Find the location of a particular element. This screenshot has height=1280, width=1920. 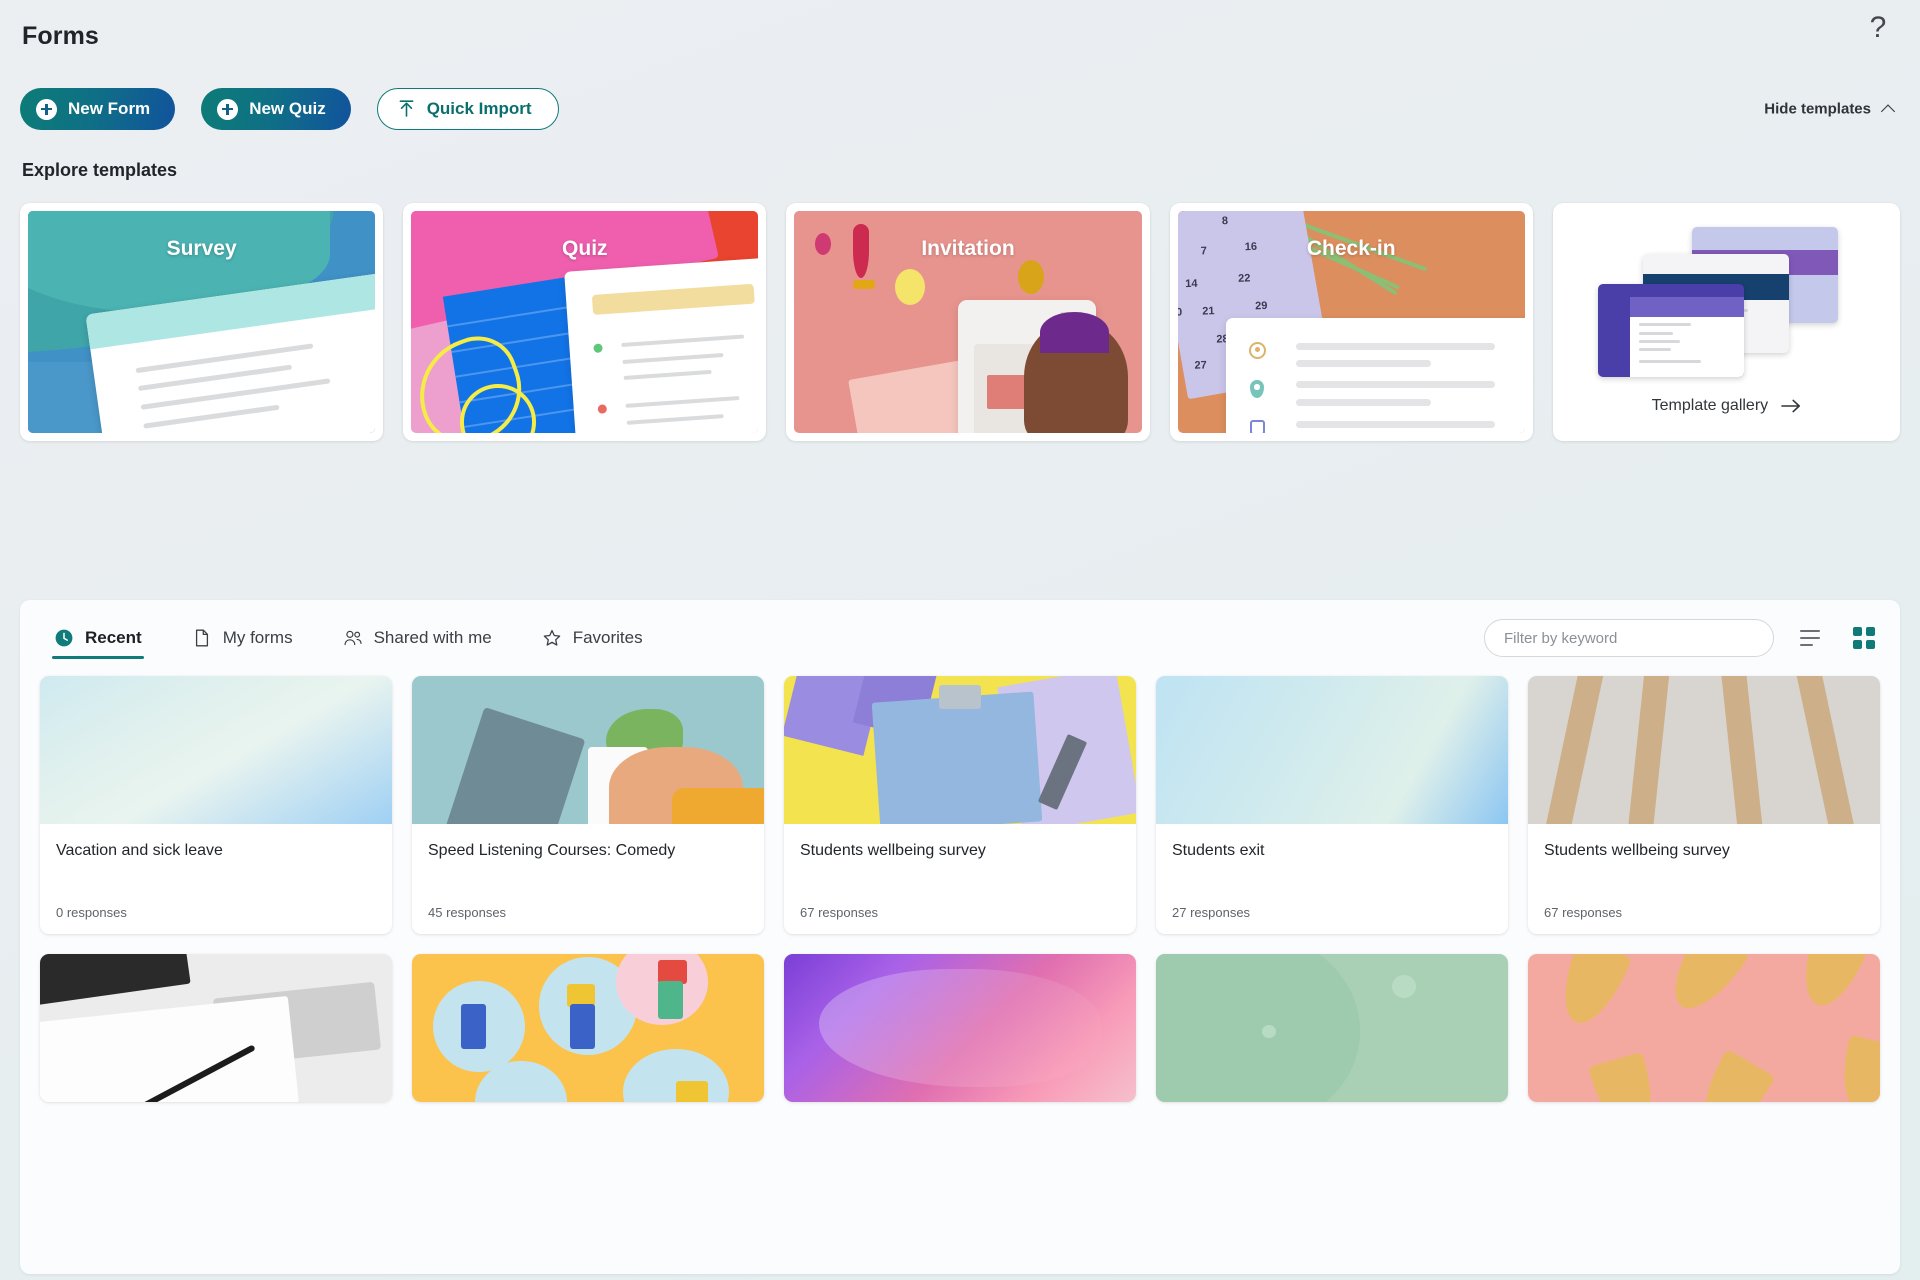

template-card-checkin: 8 7 16 14 22 21 29 0 28 27 Check-in is located at coordinates (1351, 322).